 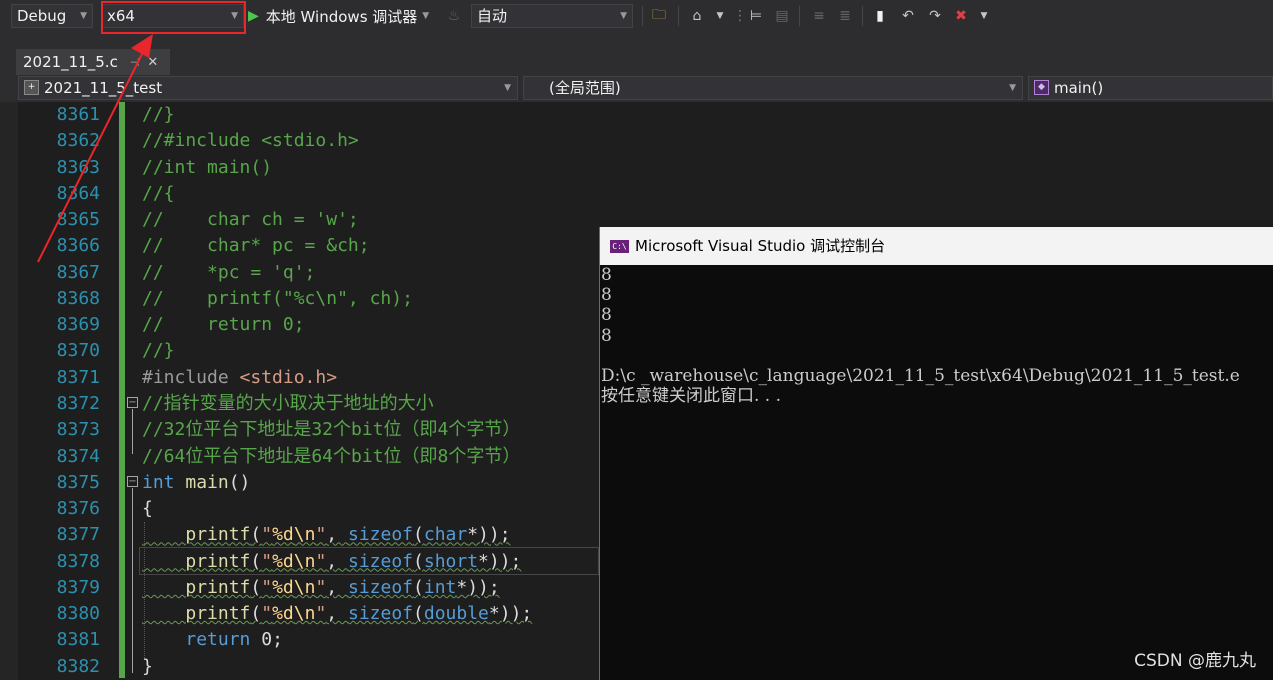 What do you see at coordinates (619, 246) in the screenshot?
I see `console-app-icon: C:\` at bounding box center [619, 246].